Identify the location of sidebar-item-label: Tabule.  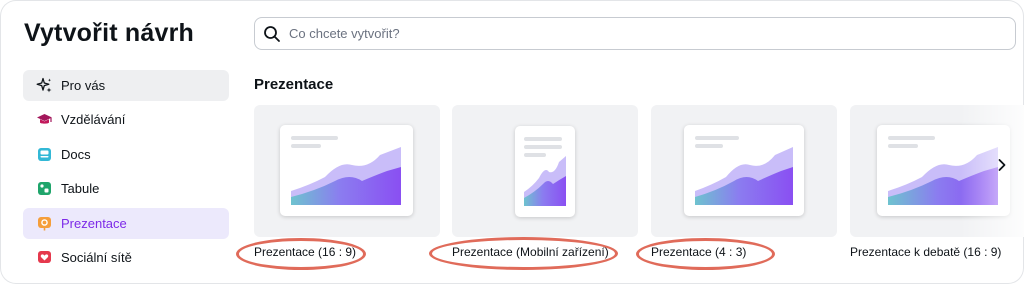
(80, 189).